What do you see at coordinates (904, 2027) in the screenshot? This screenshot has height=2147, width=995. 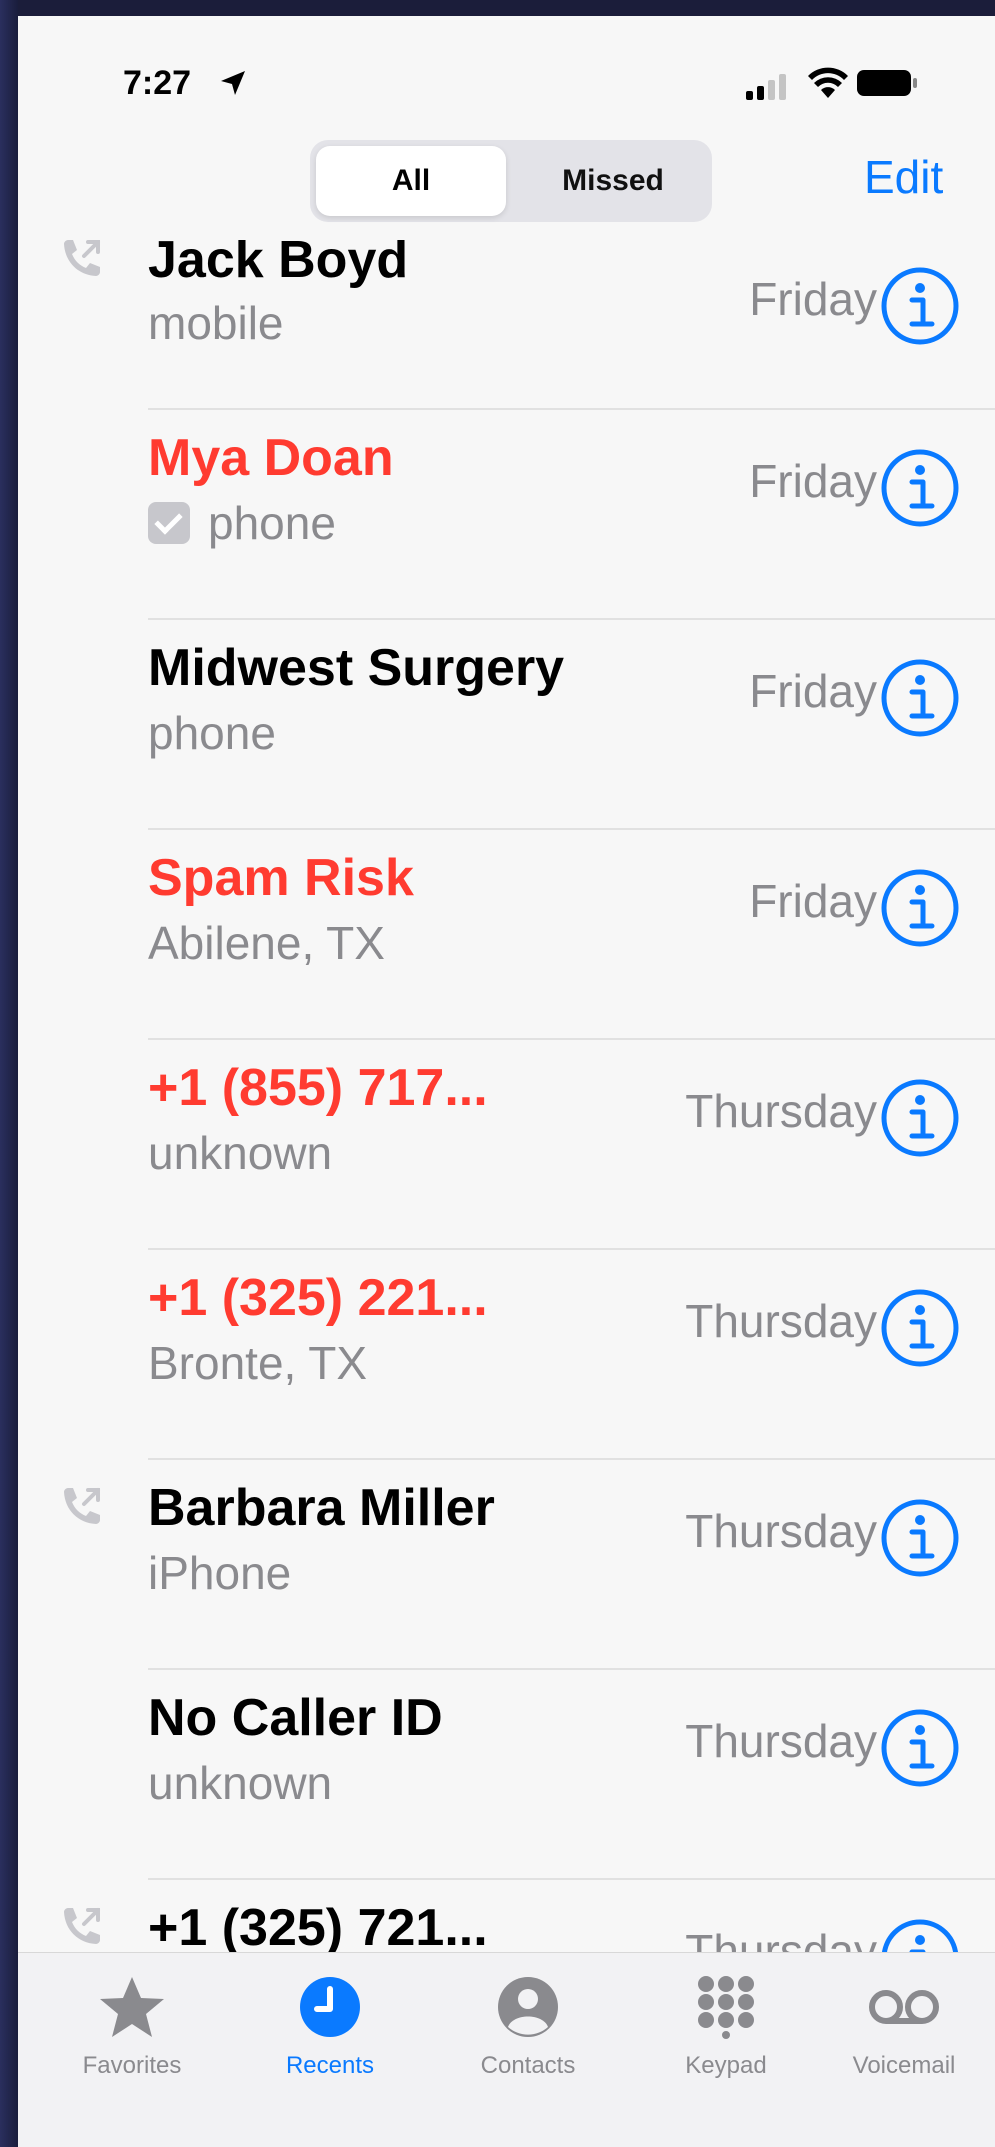 I see `tab-voicemail: Voicemail` at bounding box center [904, 2027].